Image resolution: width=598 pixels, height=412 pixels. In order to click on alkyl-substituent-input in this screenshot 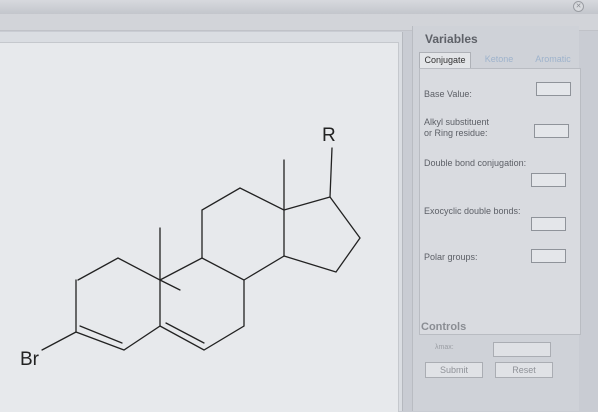, I will do `click(551, 131)`.